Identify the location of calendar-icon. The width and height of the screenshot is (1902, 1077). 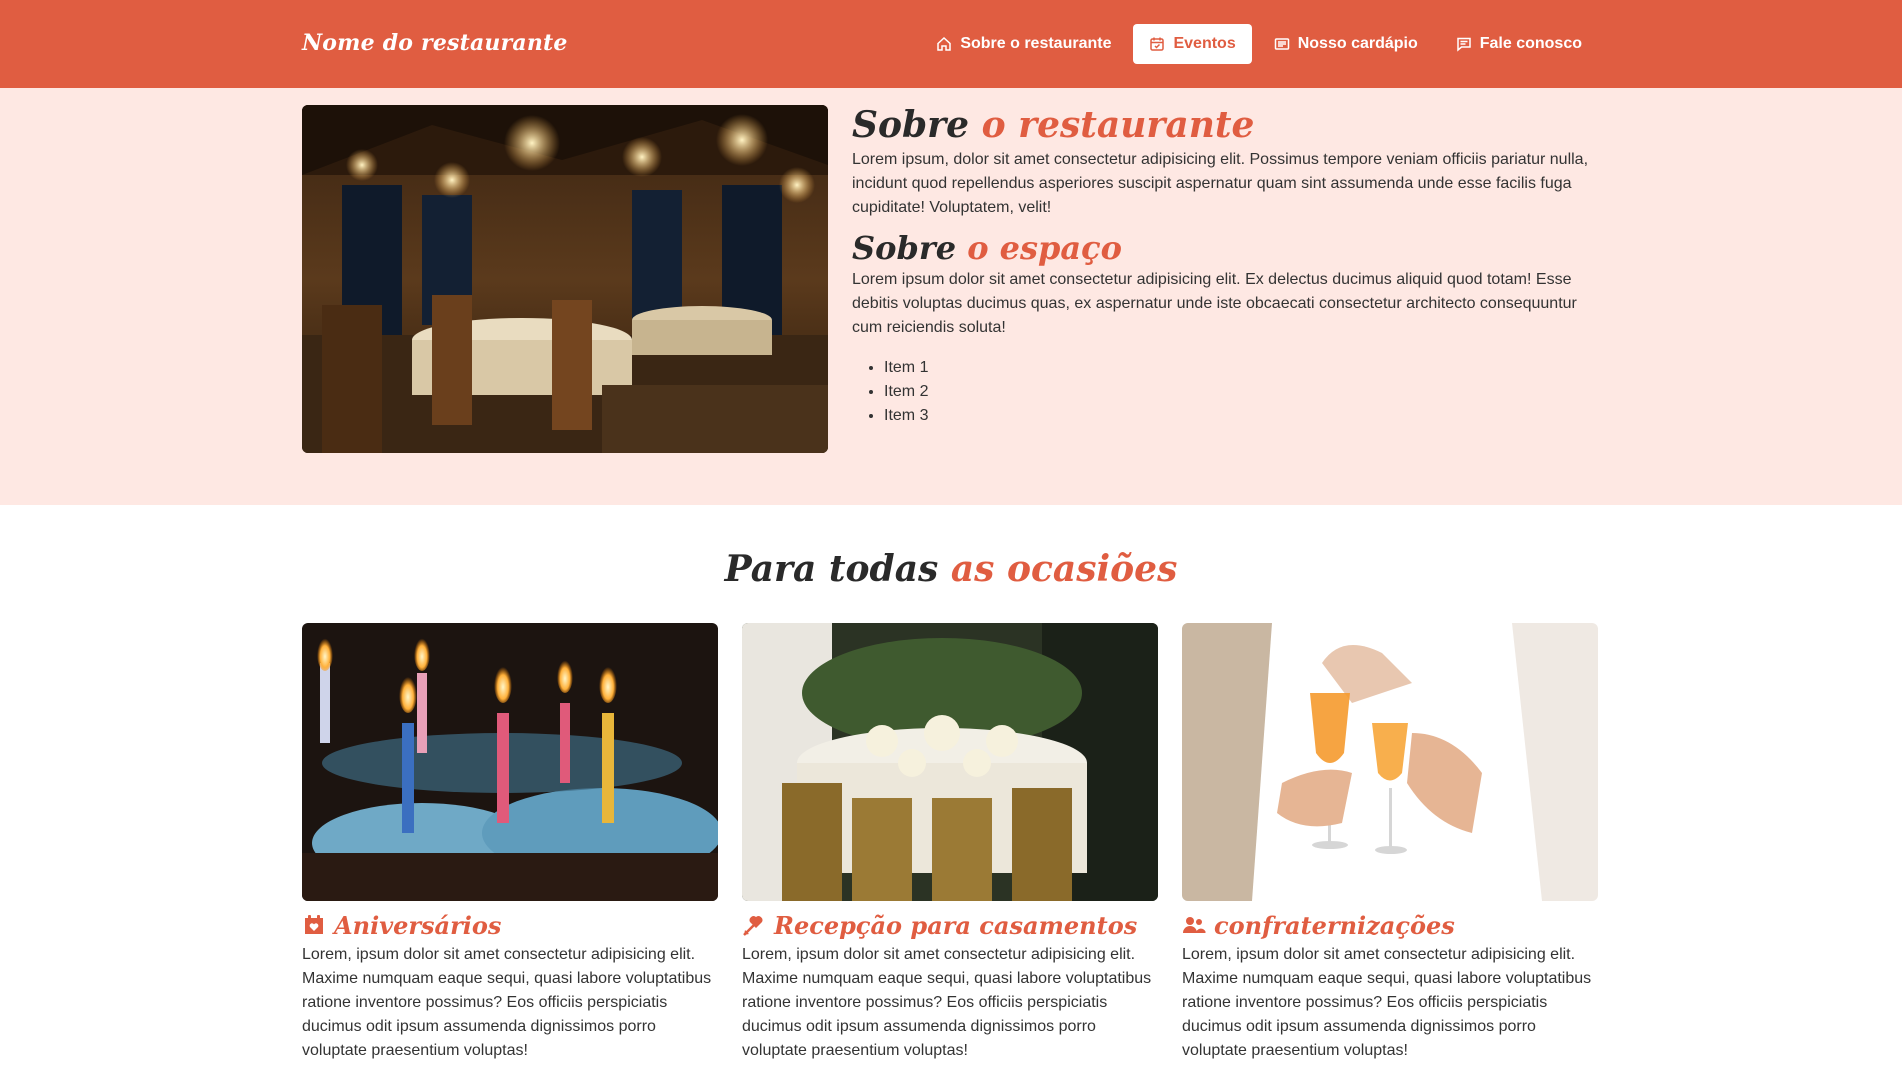
(1157, 44).